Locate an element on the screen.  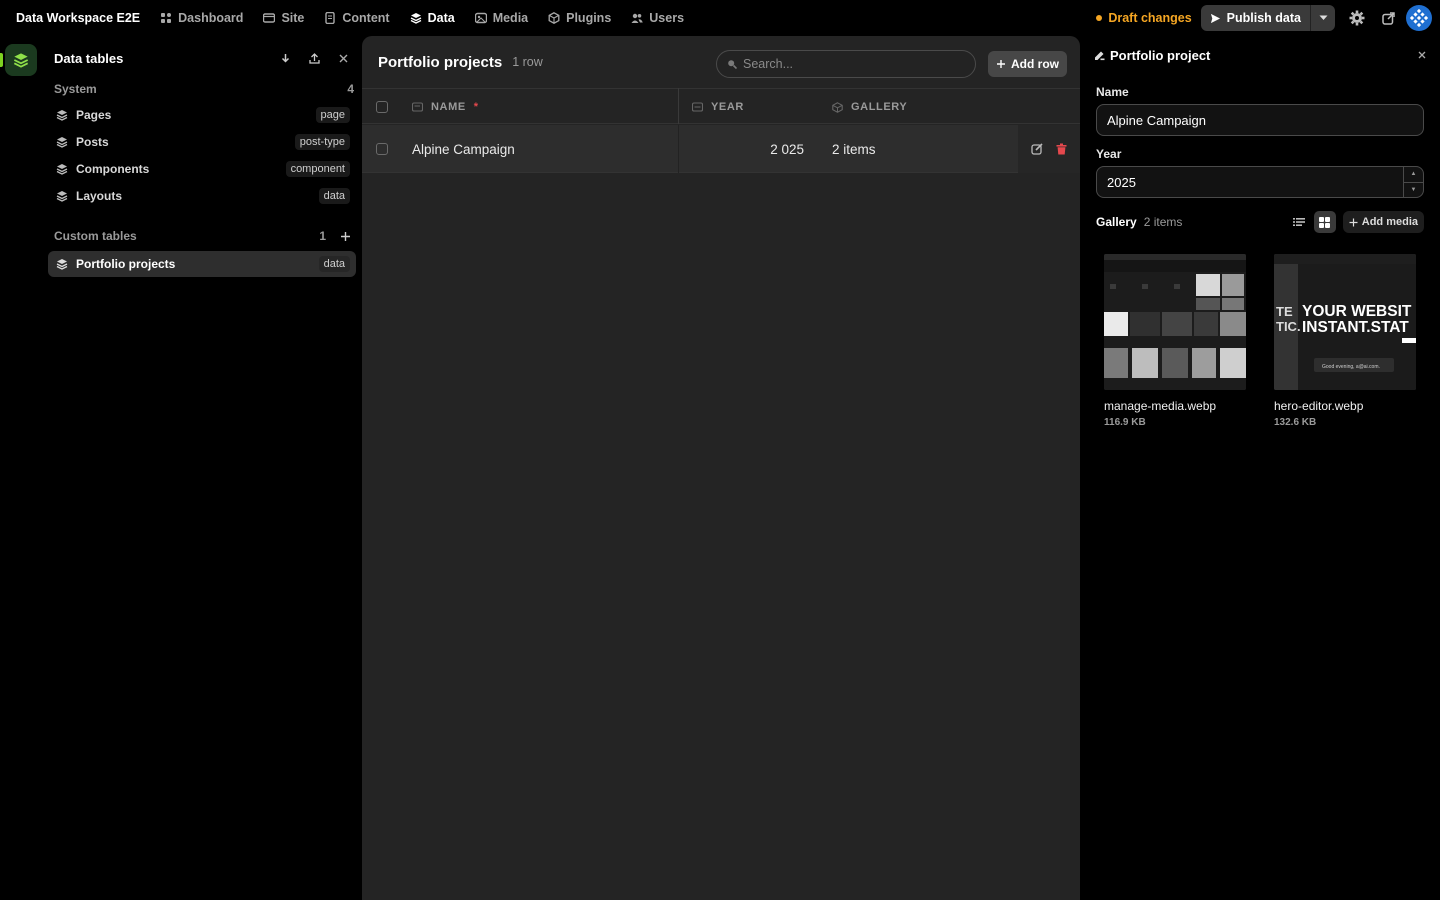
column-header-year: YEAR is located at coordinates (718, 107).